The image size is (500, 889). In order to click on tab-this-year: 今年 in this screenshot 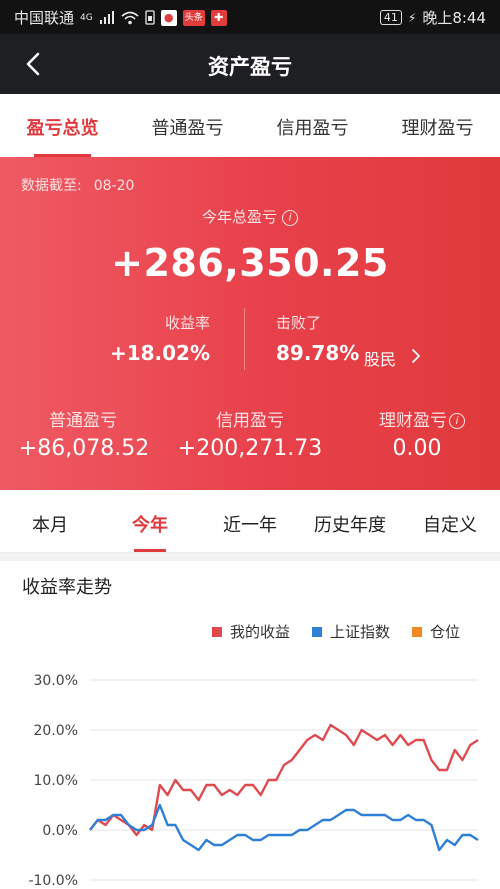, I will do `click(150, 521)`.